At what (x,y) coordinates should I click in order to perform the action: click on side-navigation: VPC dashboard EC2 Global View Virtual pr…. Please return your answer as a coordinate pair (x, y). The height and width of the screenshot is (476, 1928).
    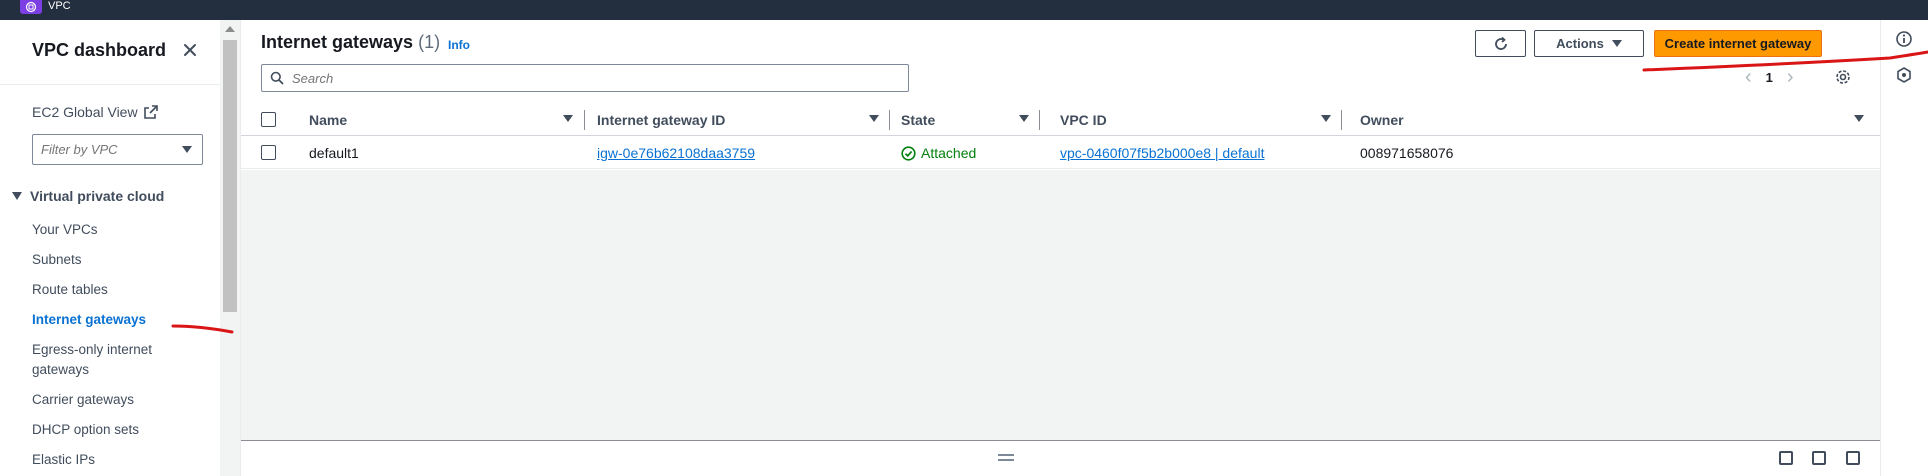
    Looking at the image, I should click on (110, 248).